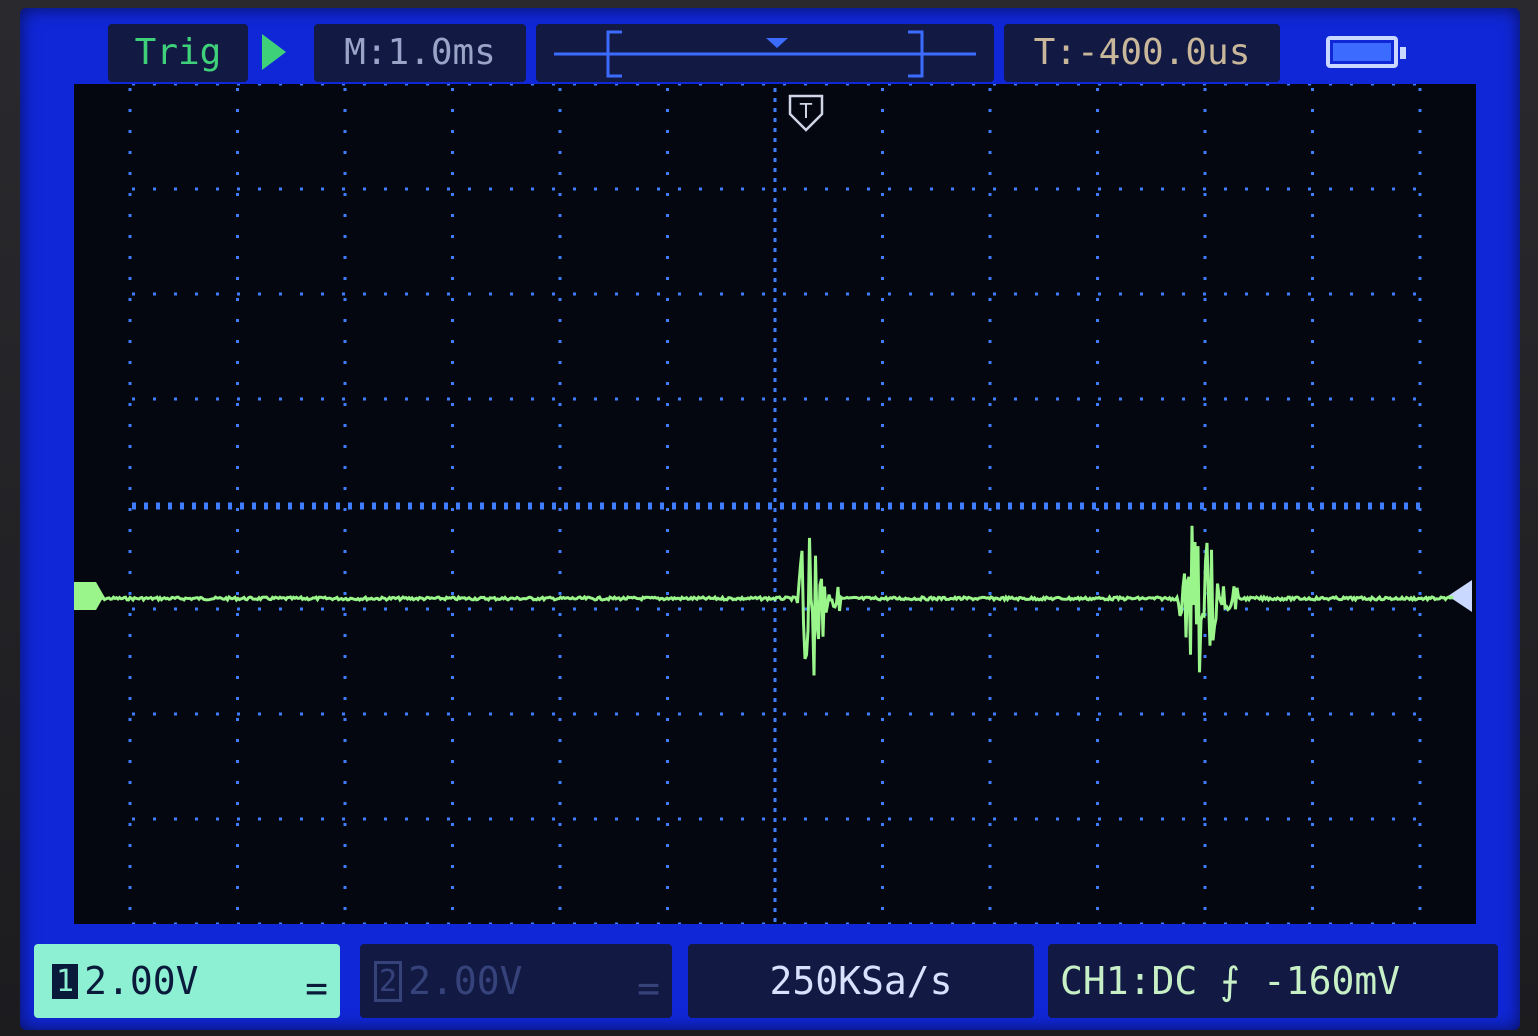  I want to click on channel-2-setting: 2 2.00V =, so click(516, 981).